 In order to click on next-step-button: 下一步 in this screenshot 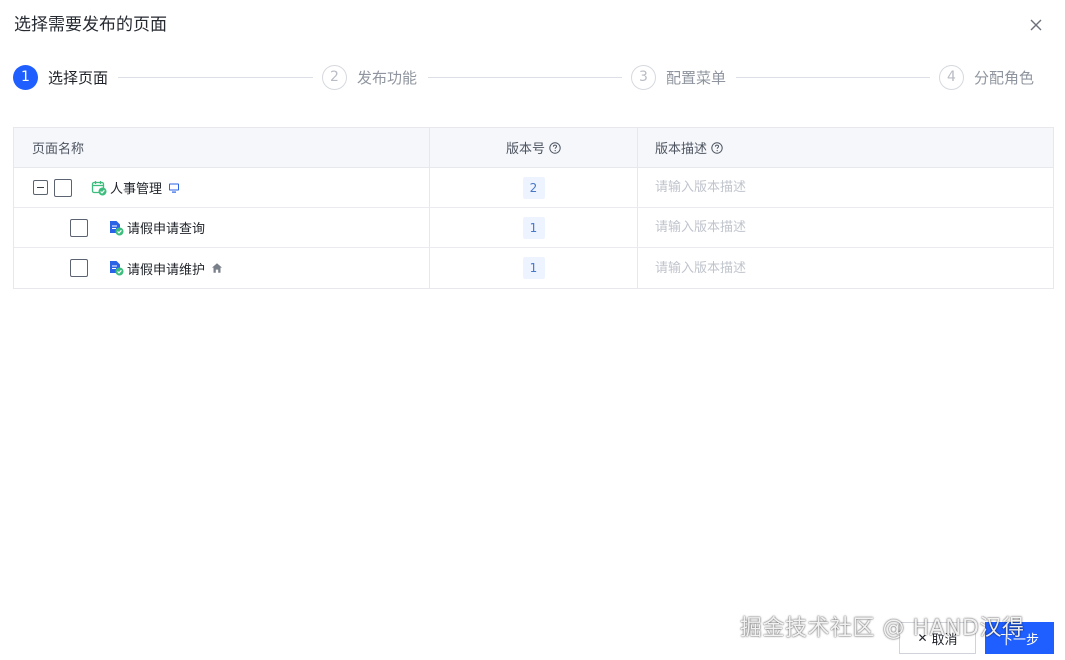, I will do `click(1019, 638)`.